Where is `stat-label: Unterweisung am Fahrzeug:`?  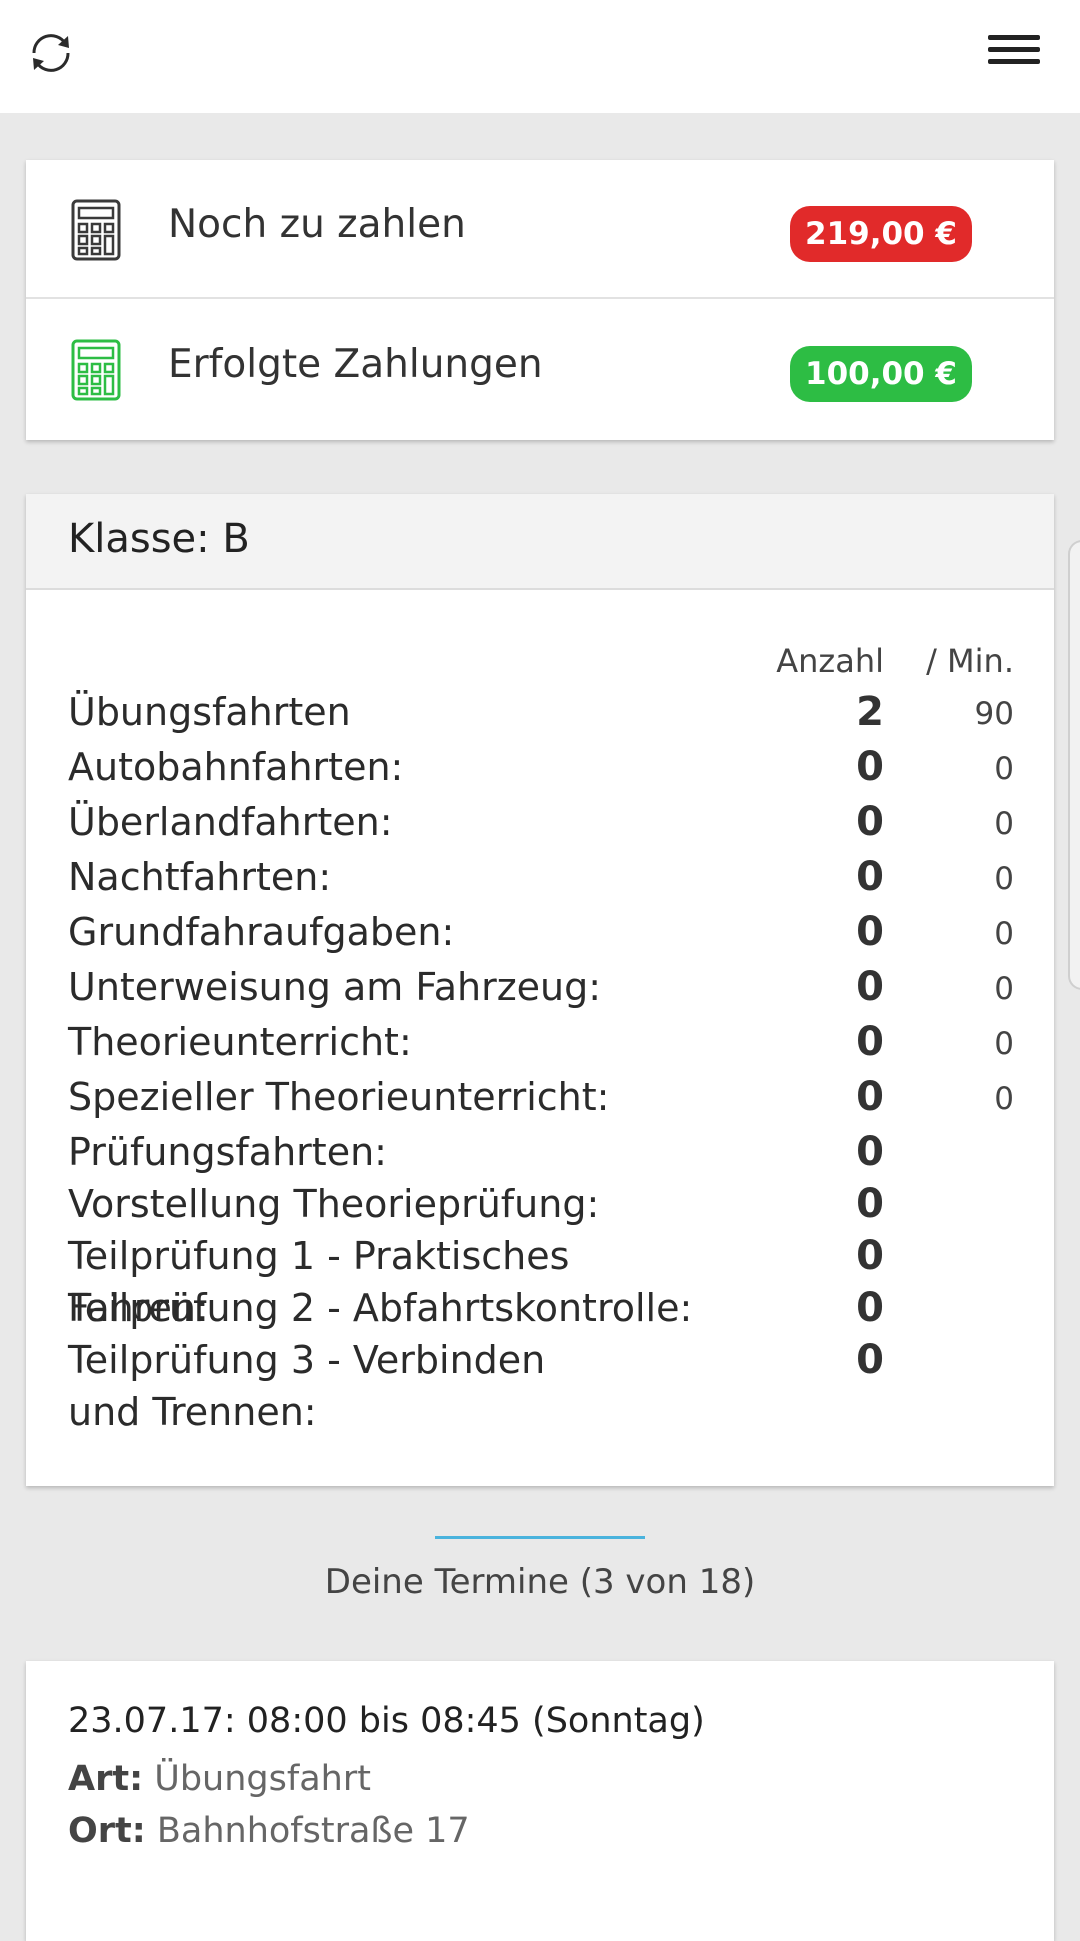 stat-label: Unterweisung am Fahrzeug: is located at coordinates (335, 987).